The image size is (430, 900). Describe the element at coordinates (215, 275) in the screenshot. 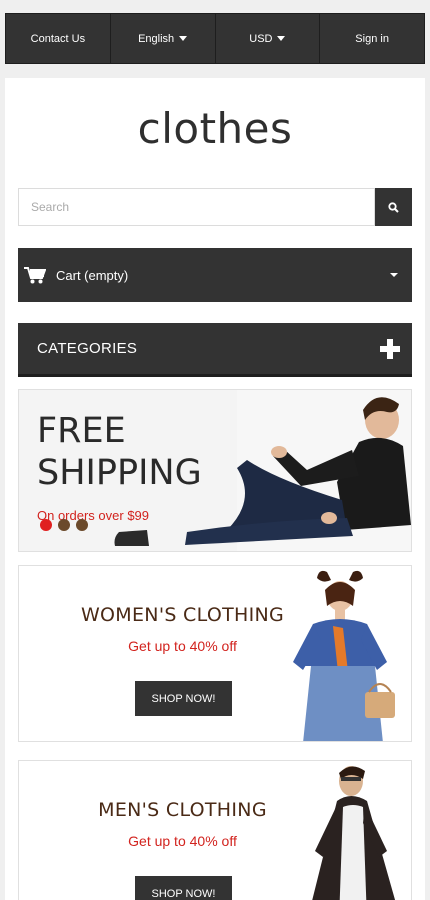

I see `cart-dropdown: Cart (empty)` at that location.